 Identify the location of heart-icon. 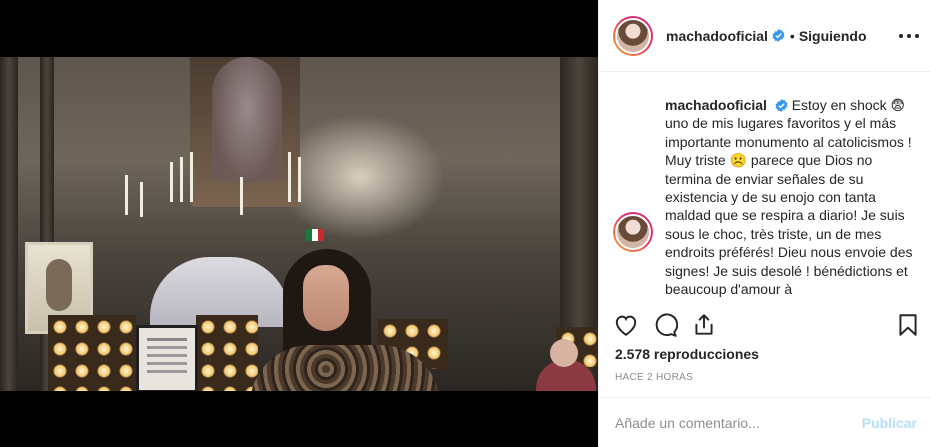
(626, 325).